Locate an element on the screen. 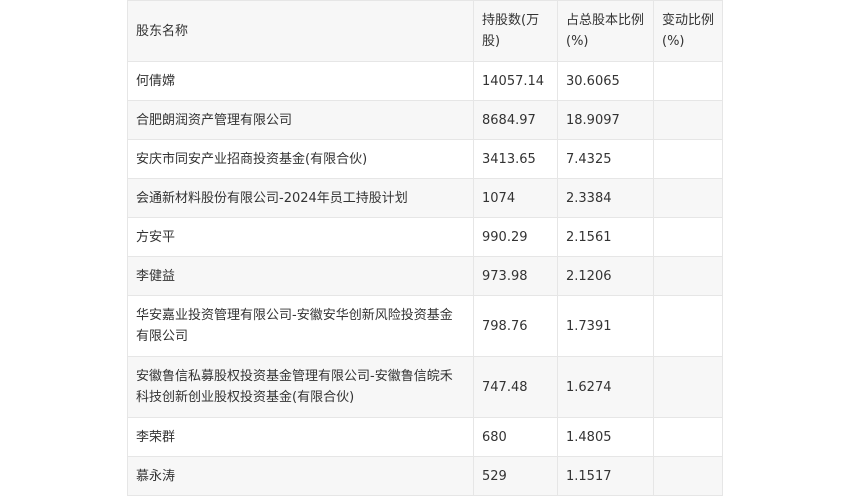 This screenshot has height=496, width=850. cell-ratio: 2.3384 is located at coordinates (605, 198).